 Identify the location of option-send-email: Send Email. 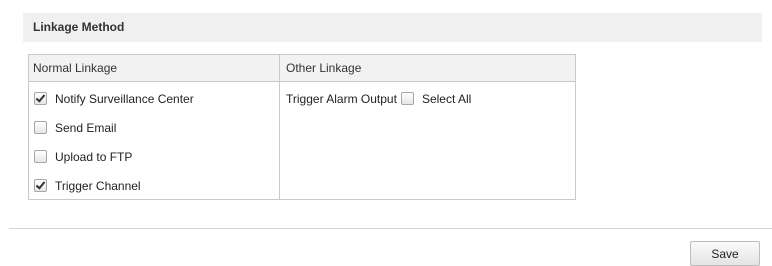
(154, 127).